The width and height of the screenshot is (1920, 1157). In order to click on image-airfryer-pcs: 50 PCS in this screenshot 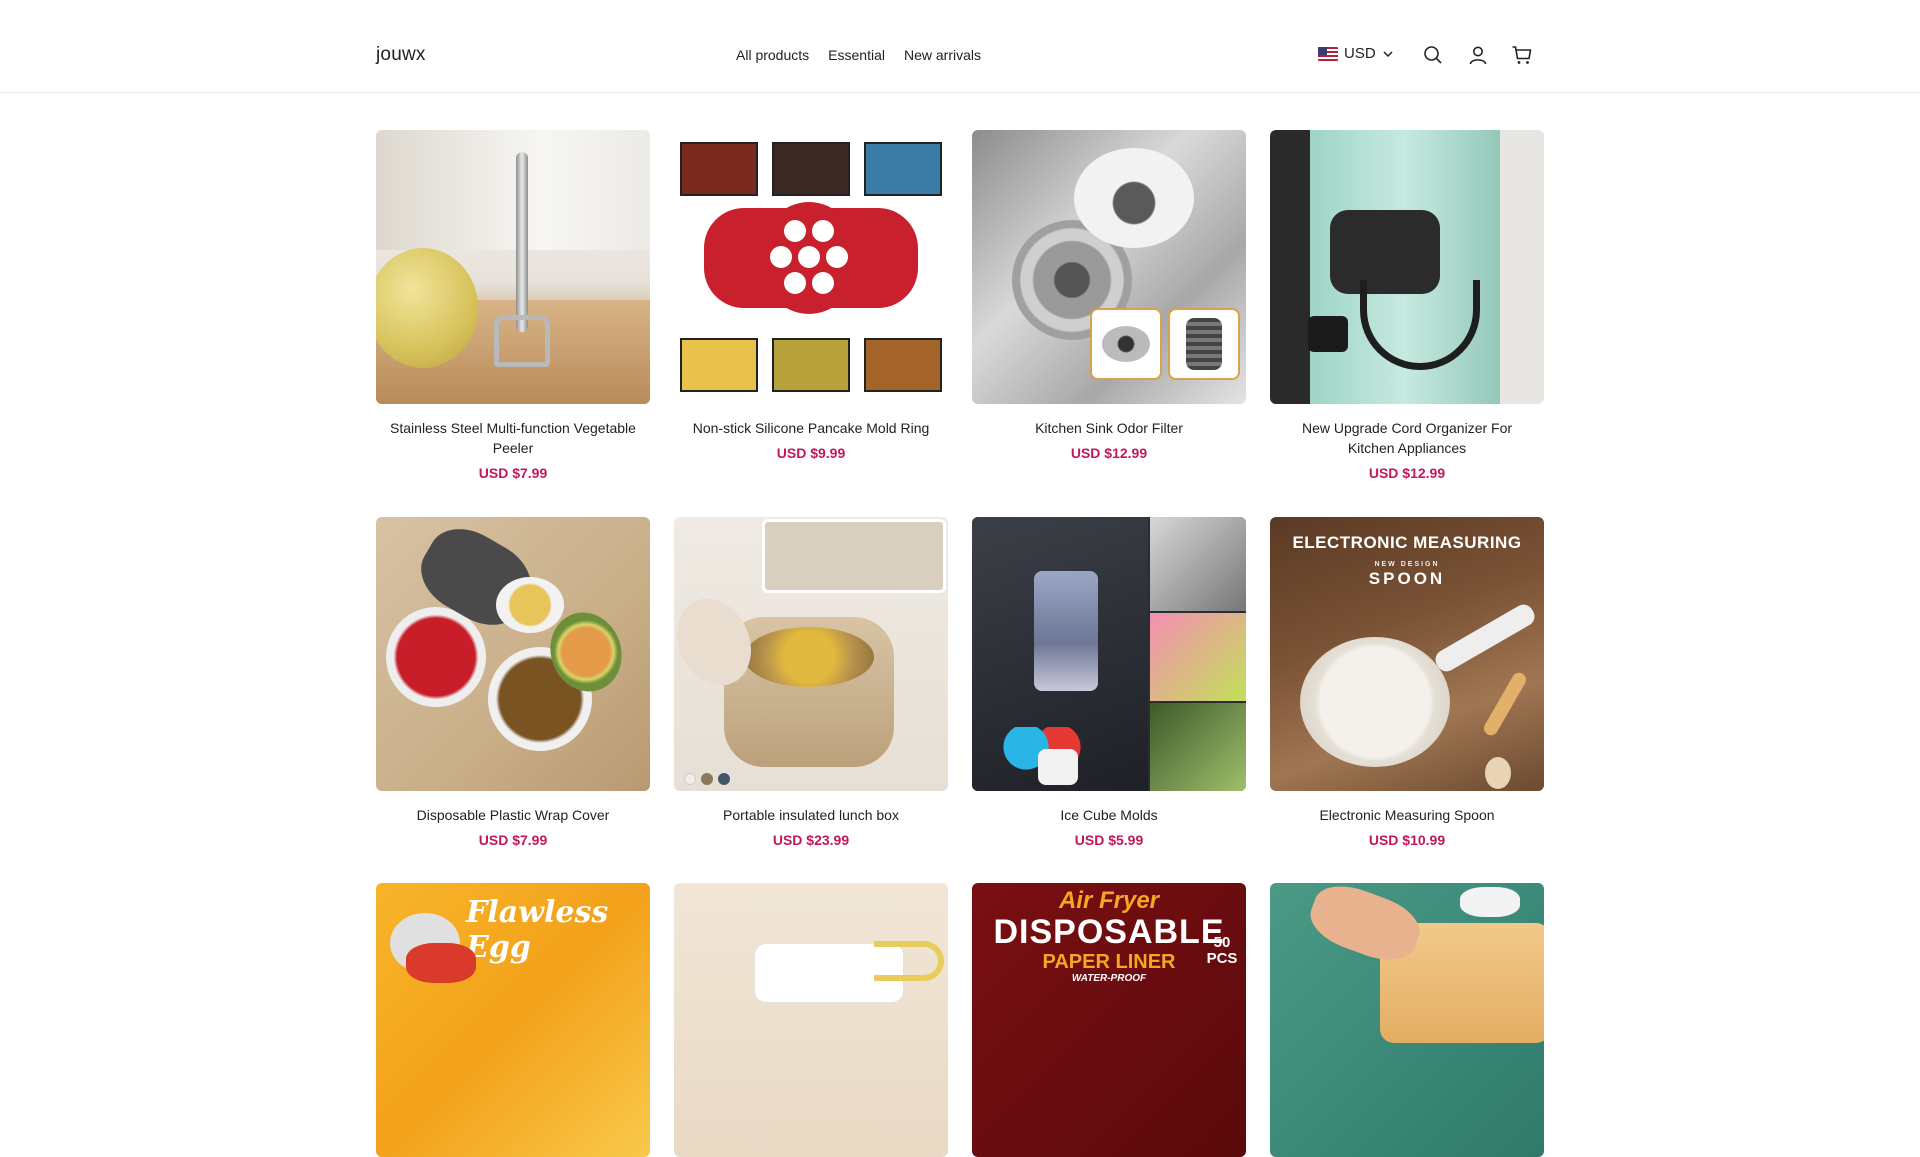, I will do `click(1222, 950)`.